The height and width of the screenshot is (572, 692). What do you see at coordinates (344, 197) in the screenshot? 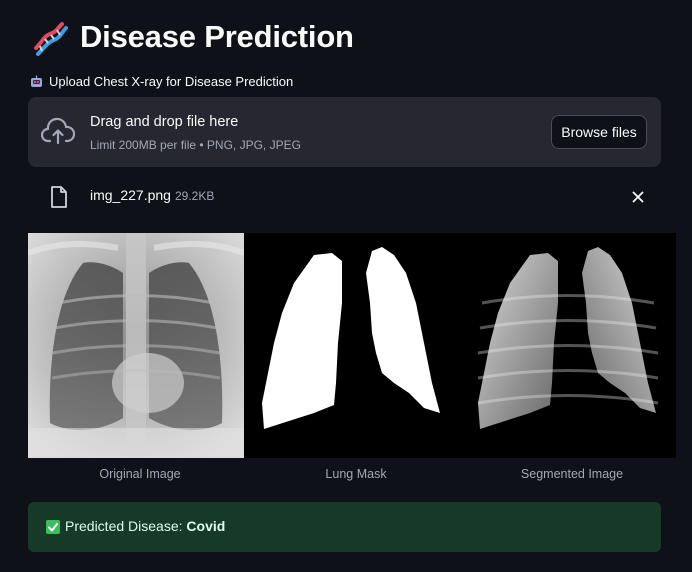
I see `uploaded-file-row: img_227.png 29.2KB` at bounding box center [344, 197].